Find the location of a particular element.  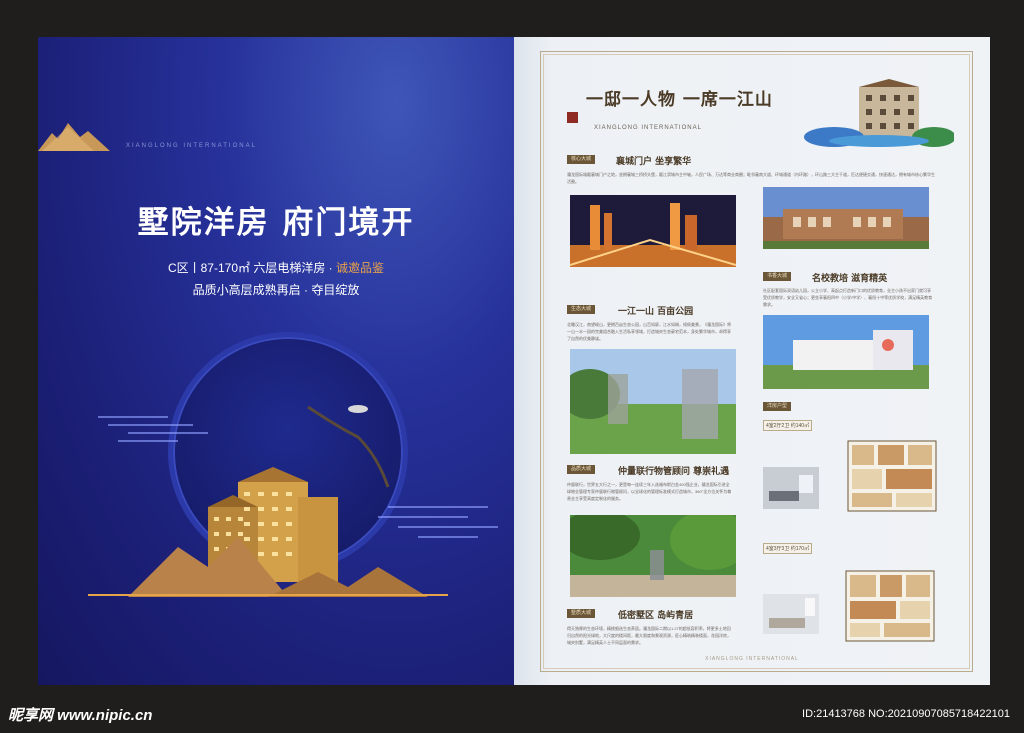

seal-icon is located at coordinates (572, 117).